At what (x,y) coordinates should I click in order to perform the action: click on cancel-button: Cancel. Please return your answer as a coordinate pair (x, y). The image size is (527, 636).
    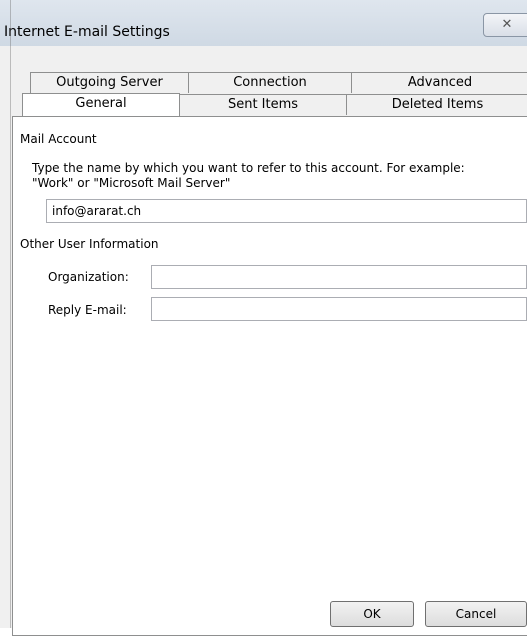
    Looking at the image, I should click on (476, 614).